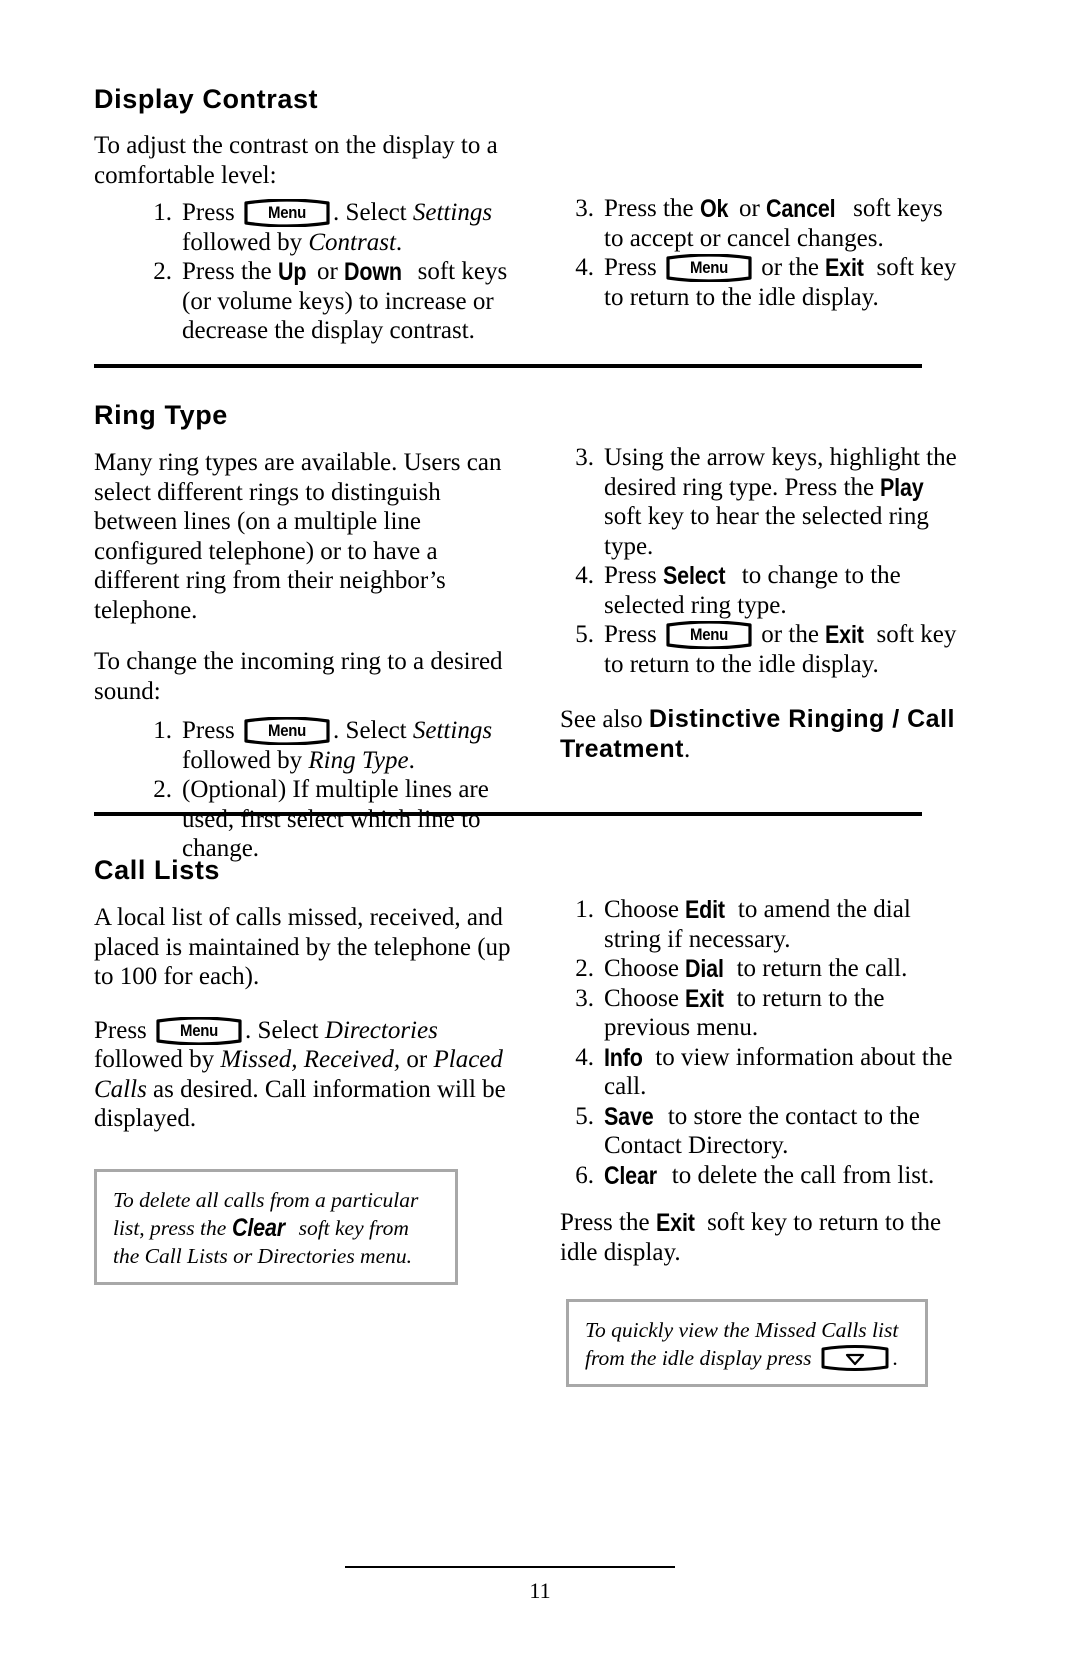  Describe the element at coordinates (705, 969) in the screenshot. I see `soft-key-label: Dial` at that location.